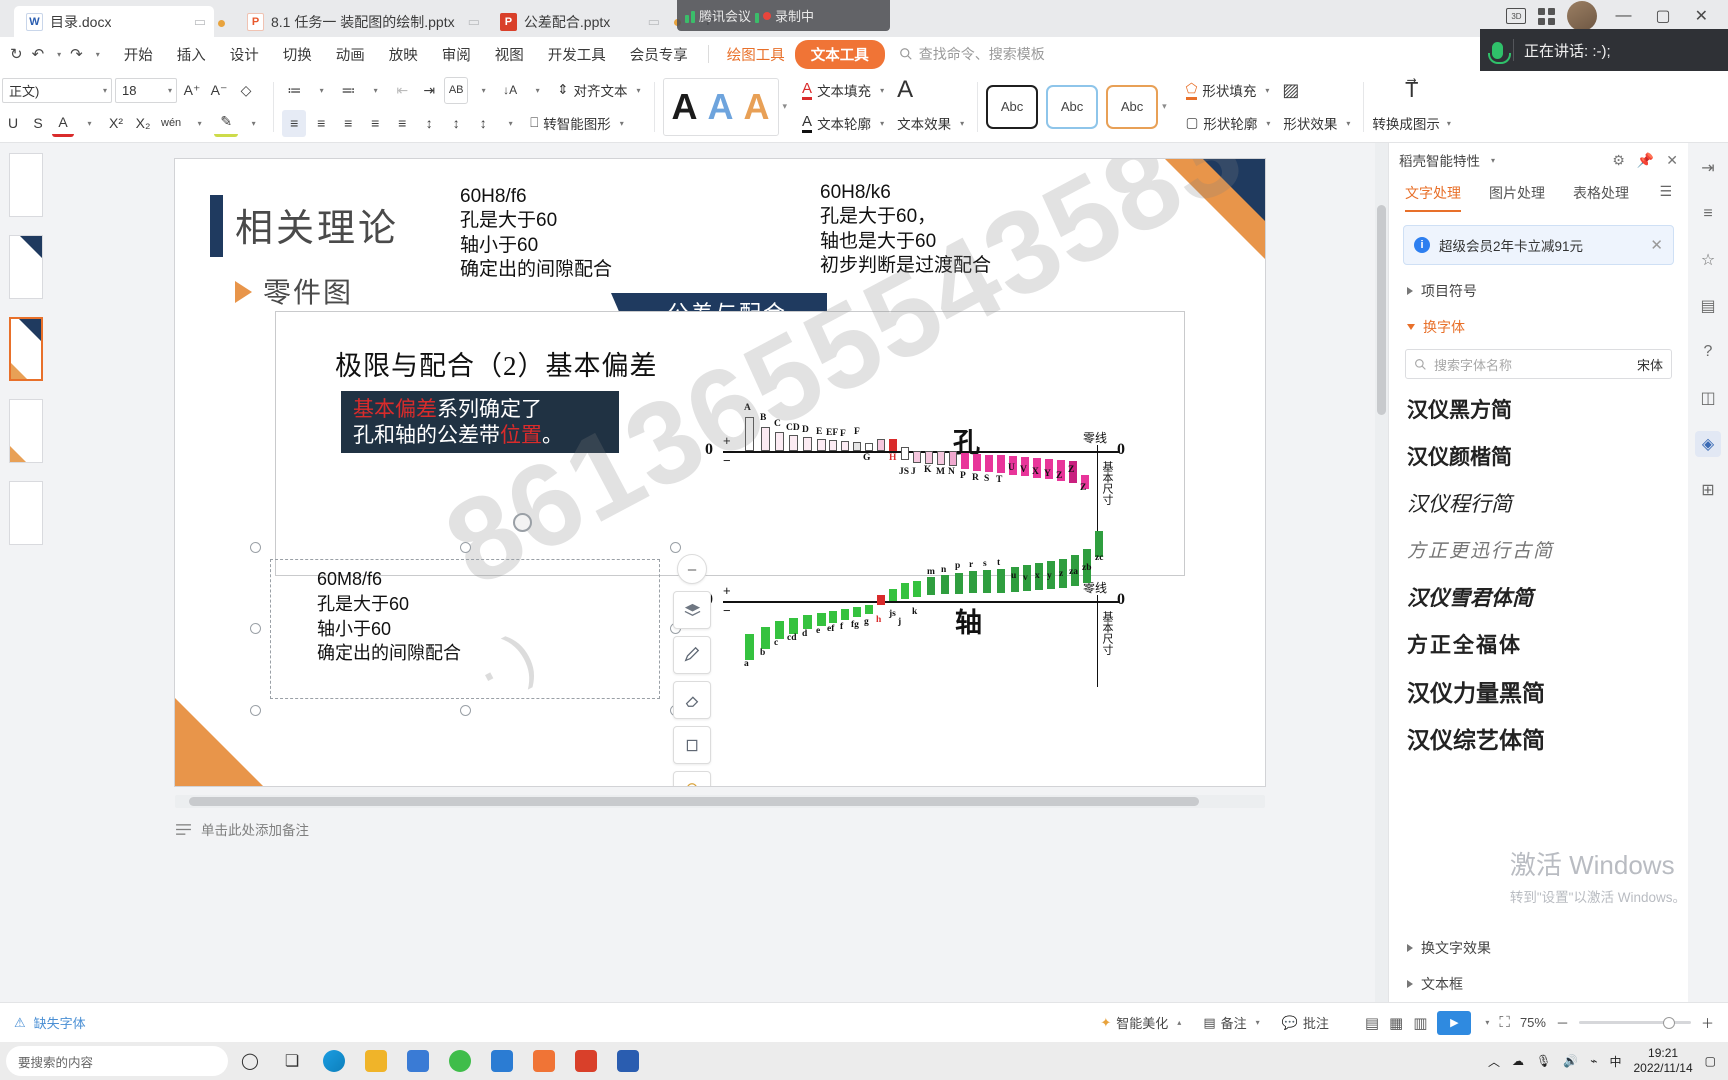  I want to click on taskbar-clock: 19:21 2022/11/14, so click(1662, 1061).